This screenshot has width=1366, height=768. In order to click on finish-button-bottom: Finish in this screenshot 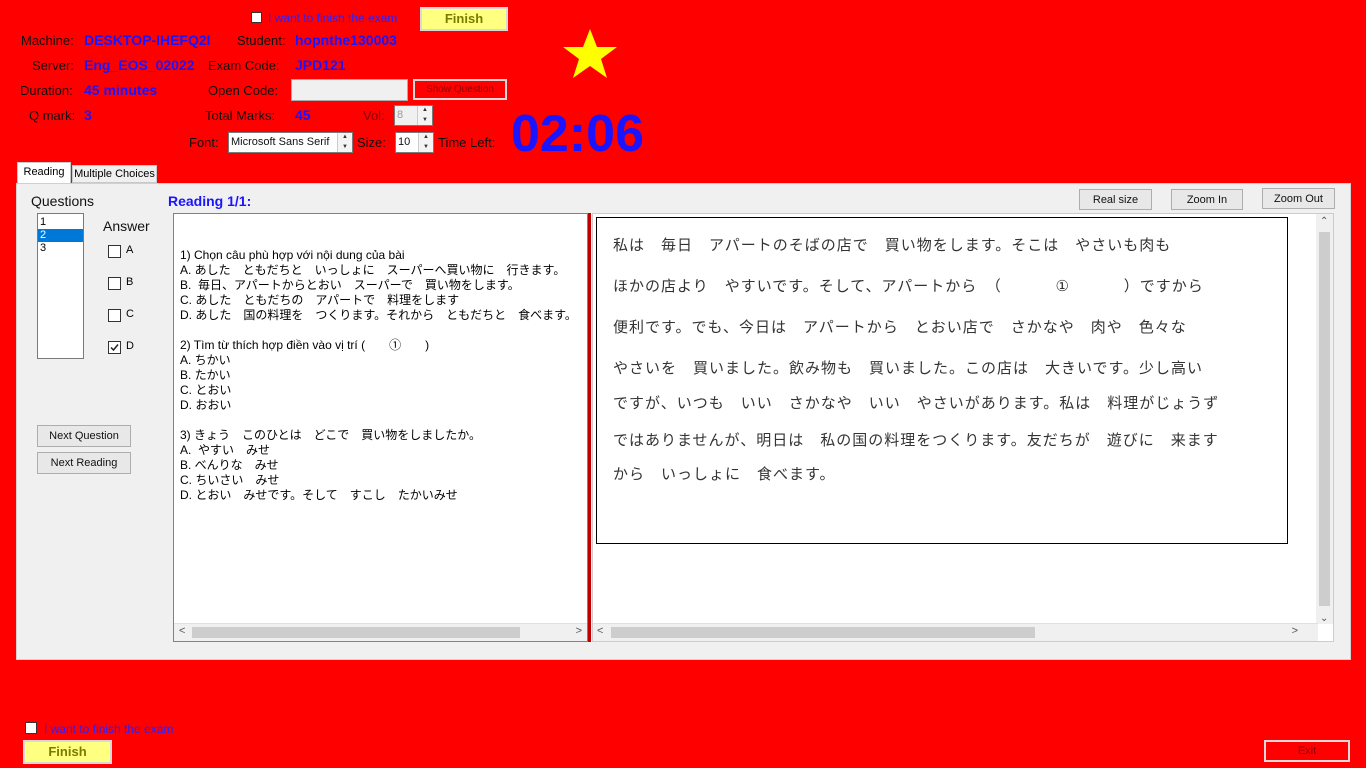, I will do `click(67, 752)`.